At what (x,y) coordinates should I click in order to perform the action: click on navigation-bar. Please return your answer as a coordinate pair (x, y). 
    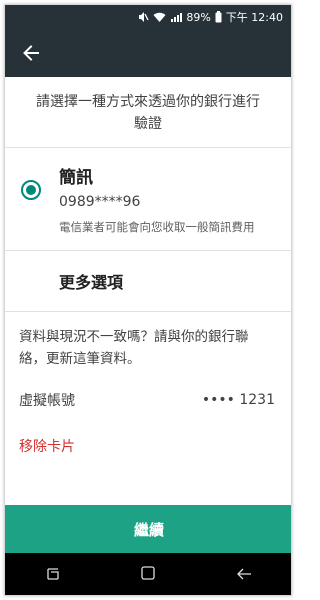
    Looking at the image, I should click on (148, 574).